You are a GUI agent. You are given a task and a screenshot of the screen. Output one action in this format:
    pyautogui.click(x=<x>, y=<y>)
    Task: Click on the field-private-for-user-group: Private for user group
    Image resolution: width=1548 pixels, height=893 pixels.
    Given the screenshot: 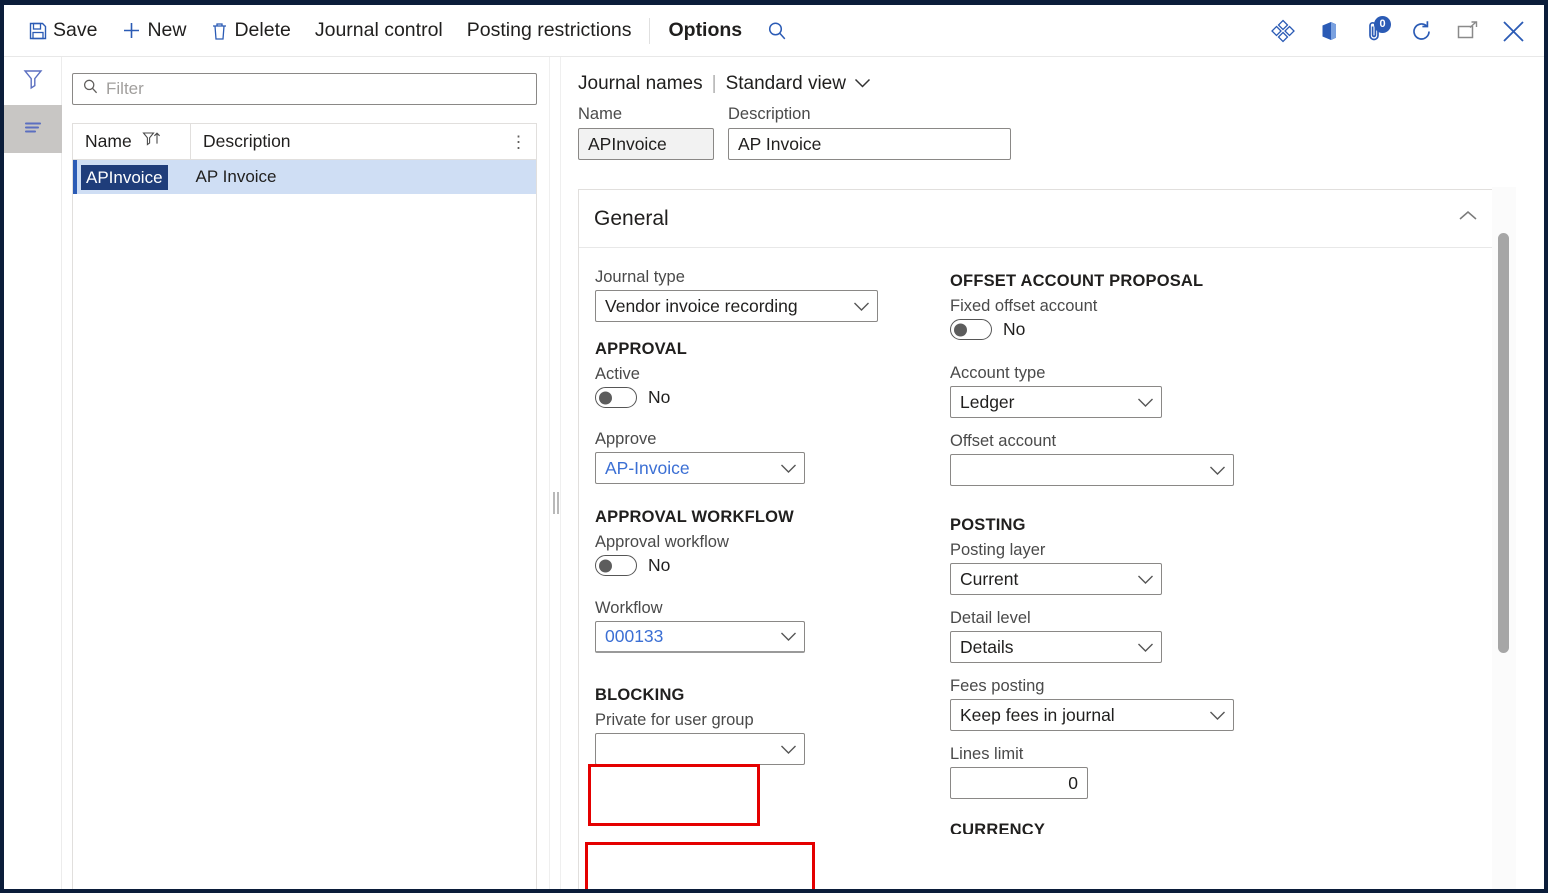 What is the action you would take?
    pyautogui.click(x=764, y=738)
    